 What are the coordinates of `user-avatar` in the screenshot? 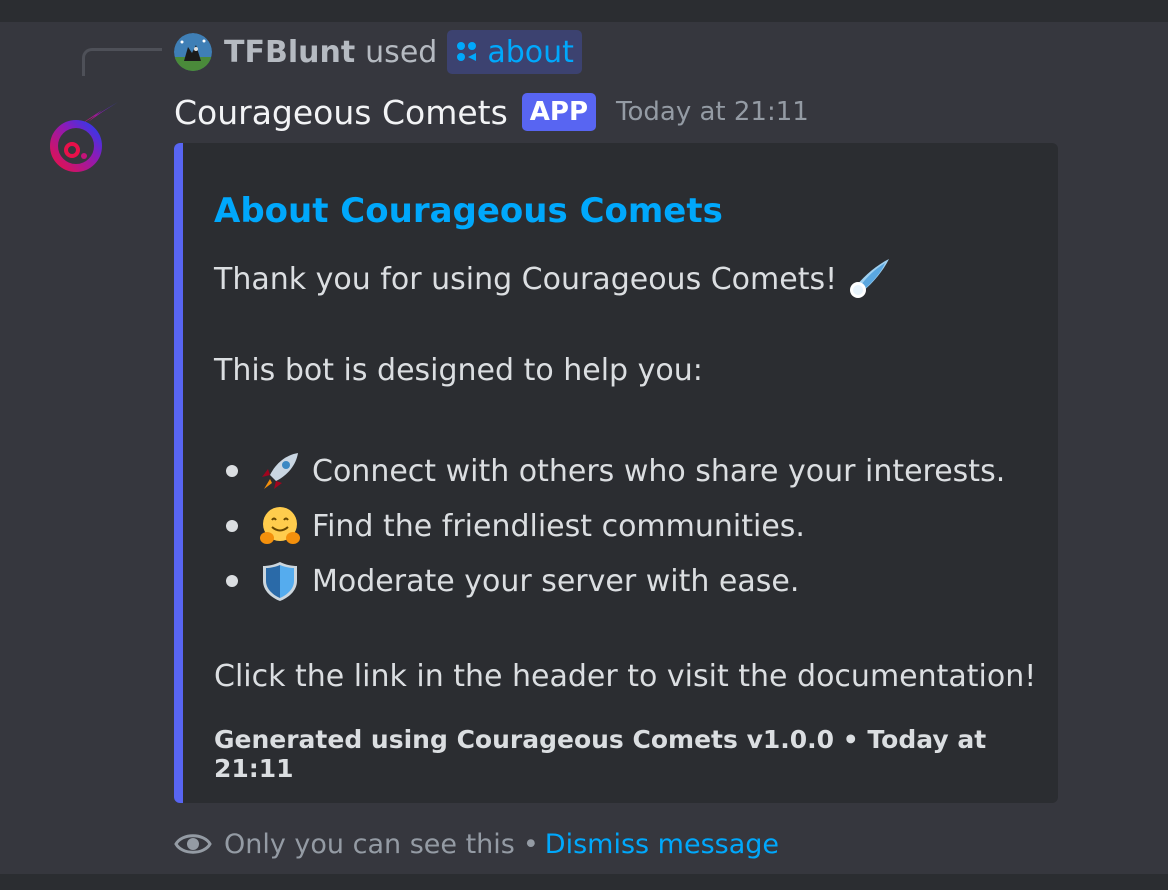 It's located at (193, 52).